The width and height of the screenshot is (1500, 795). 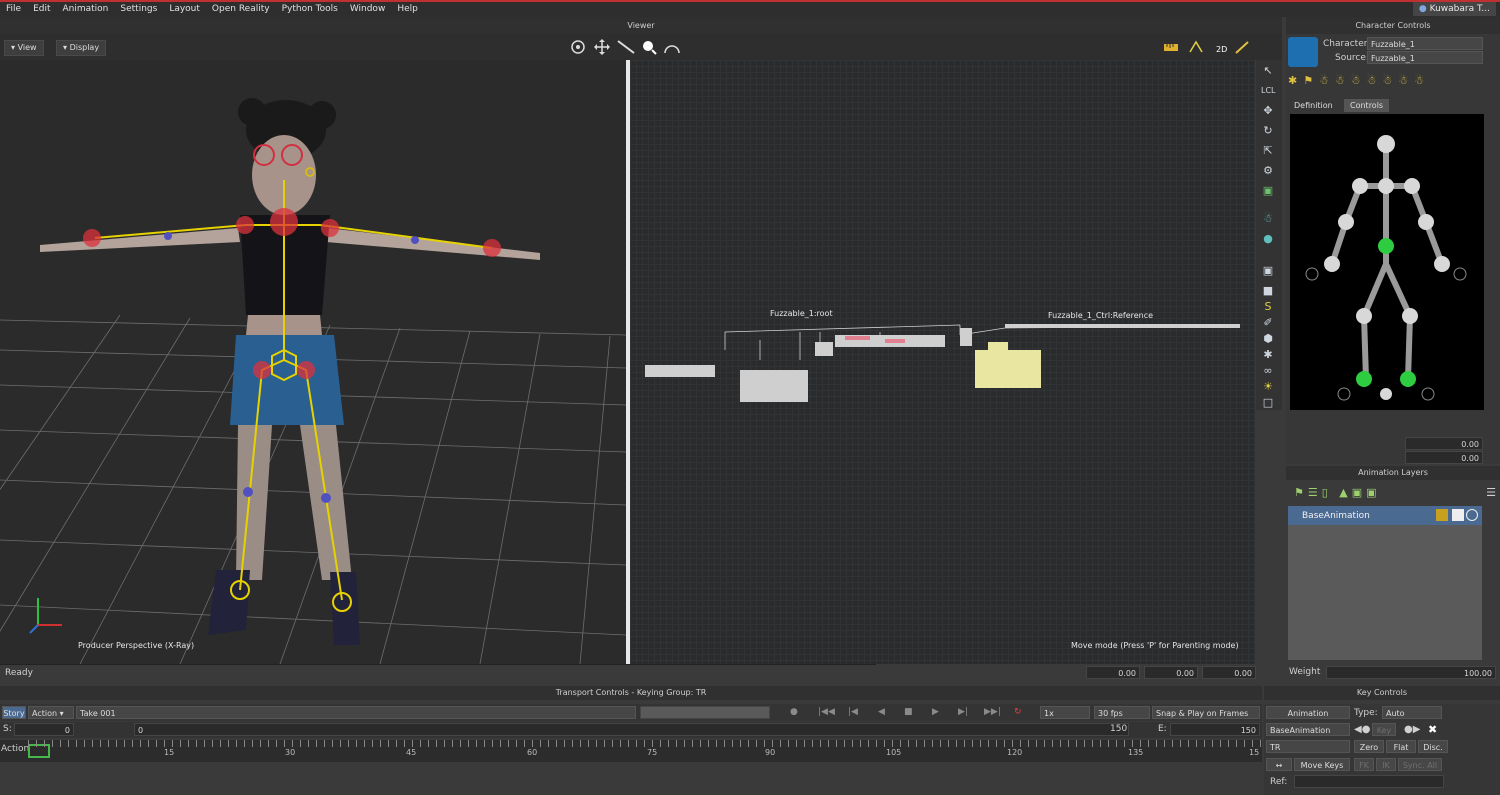 What do you see at coordinates (1444, 457) in the screenshot?
I see `control-value-field-2: 0.00` at bounding box center [1444, 457].